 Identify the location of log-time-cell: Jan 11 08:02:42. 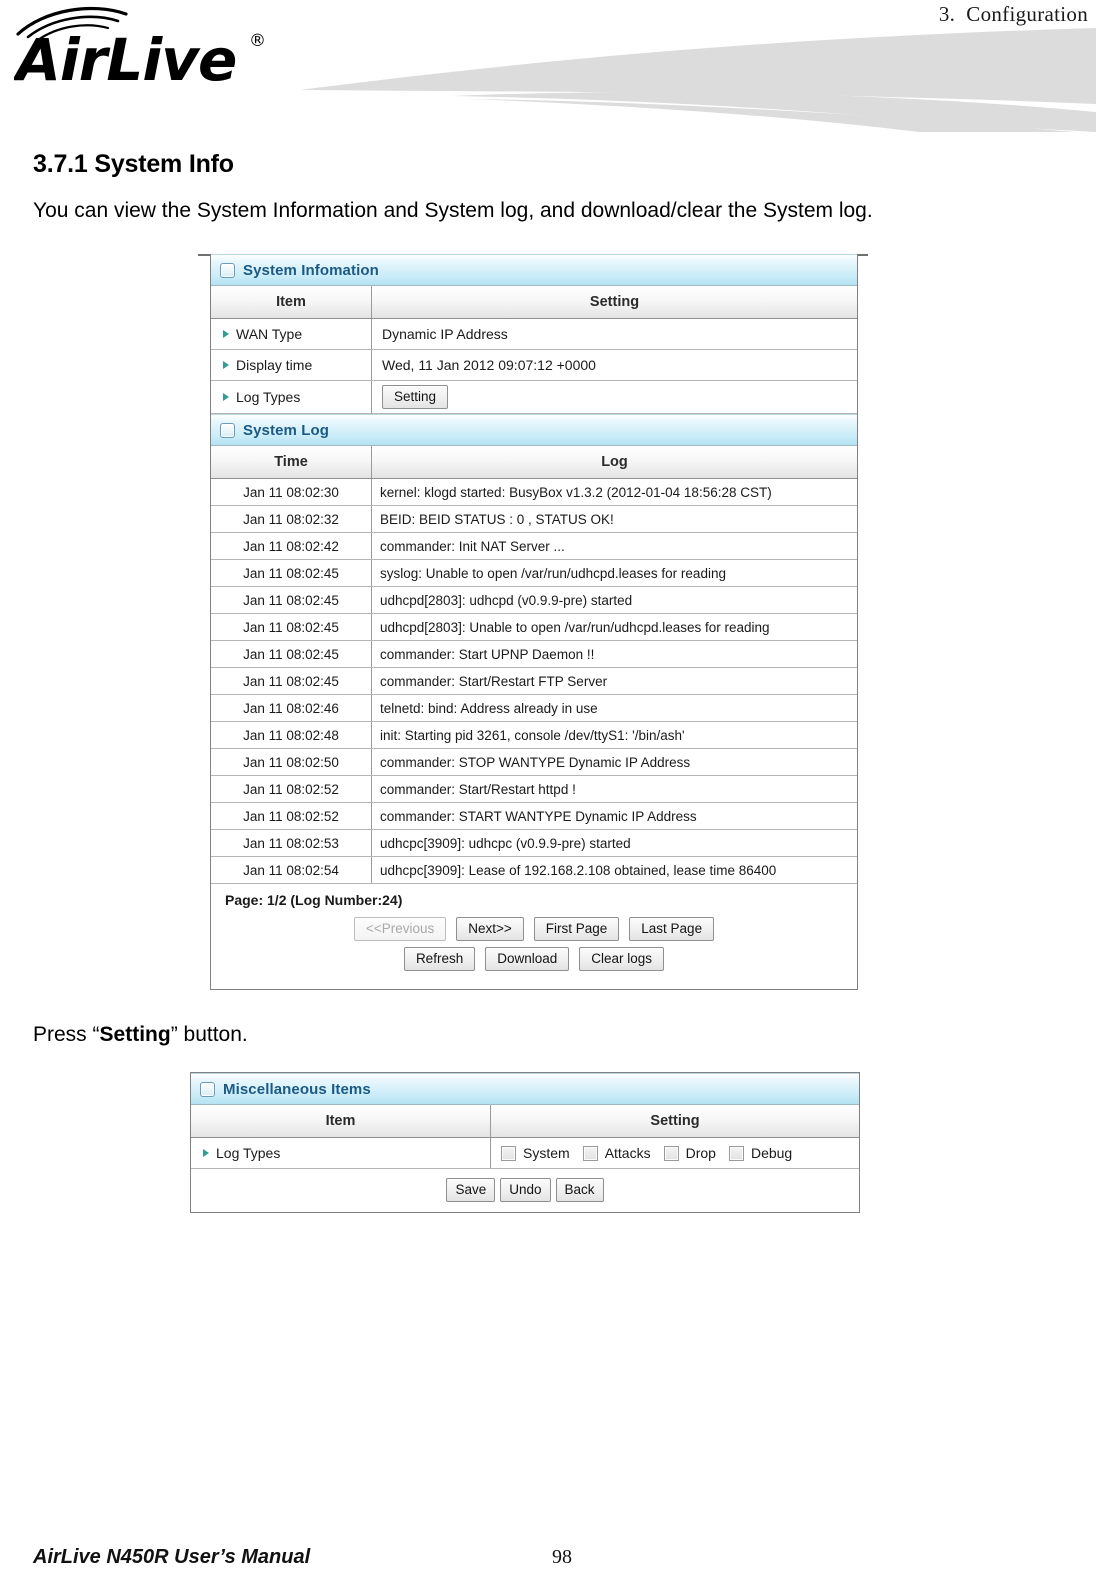
(291, 546).